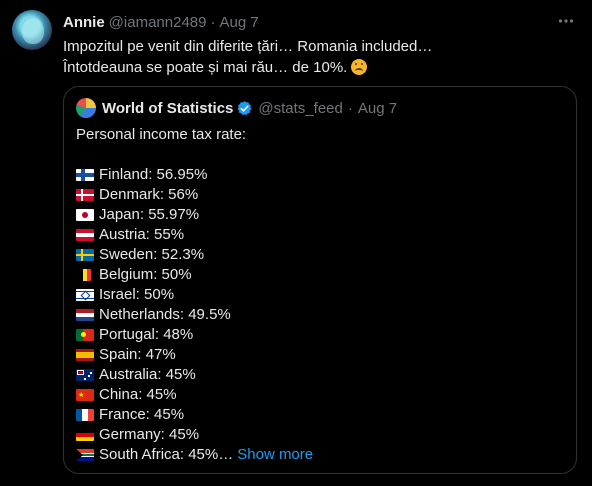 Image resolution: width=592 pixels, height=486 pixels. I want to click on portugal-flag-icon, so click(85, 335).